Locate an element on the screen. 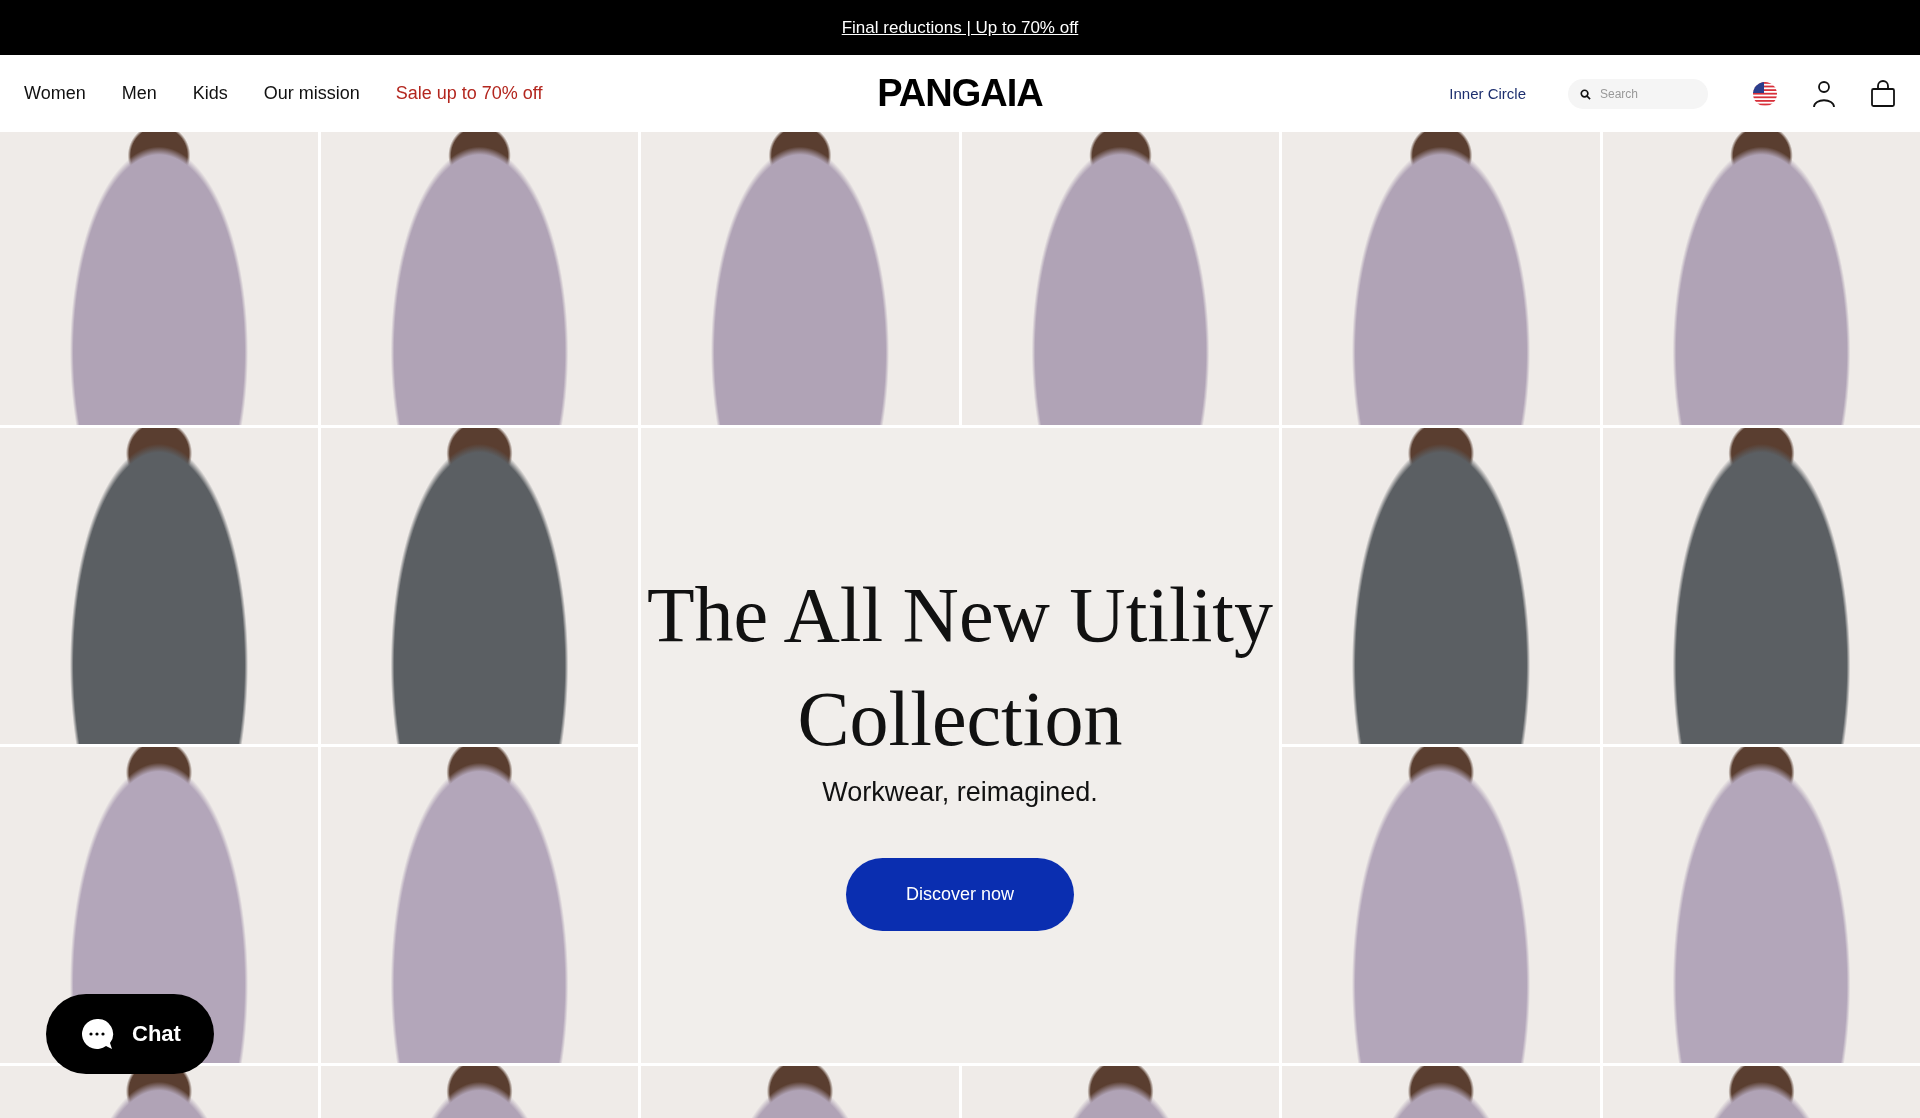 The height and width of the screenshot is (1118, 1920). user-icon is located at coordinates (1824, 93).